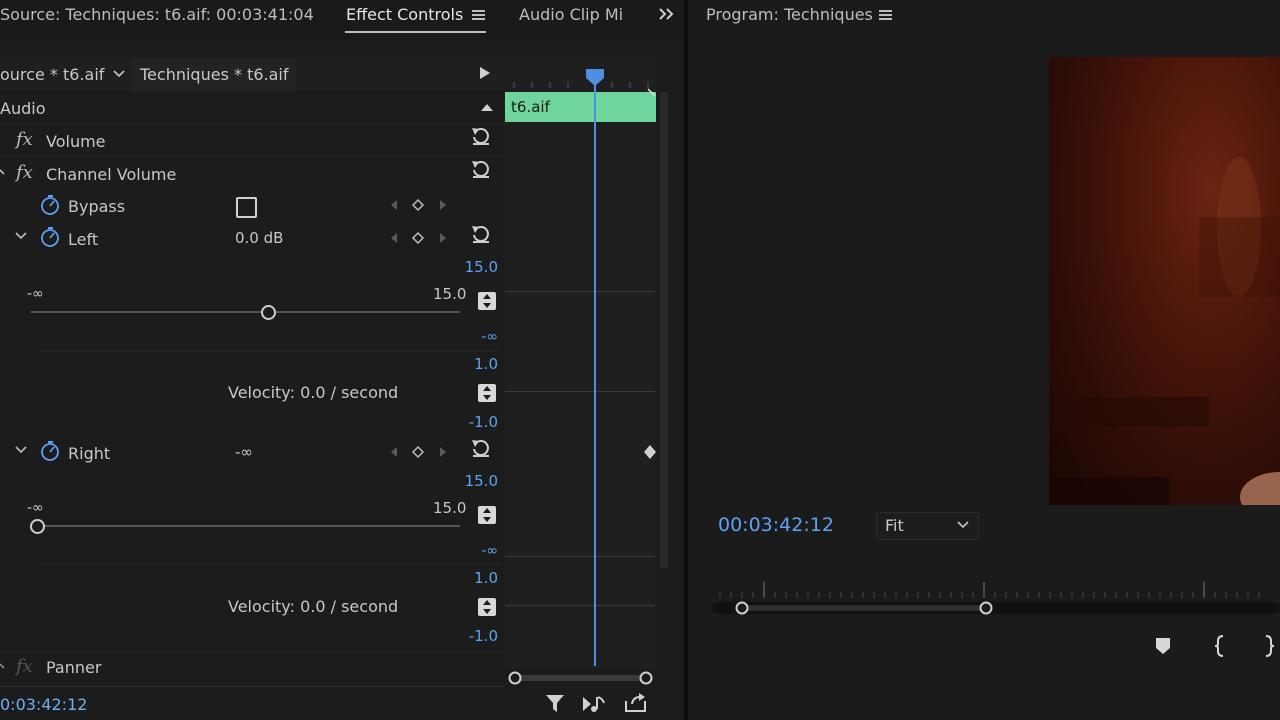 This screenshot has height=720, width=1280. I want to click on keyframe-marker-icon, so click(650, 452).